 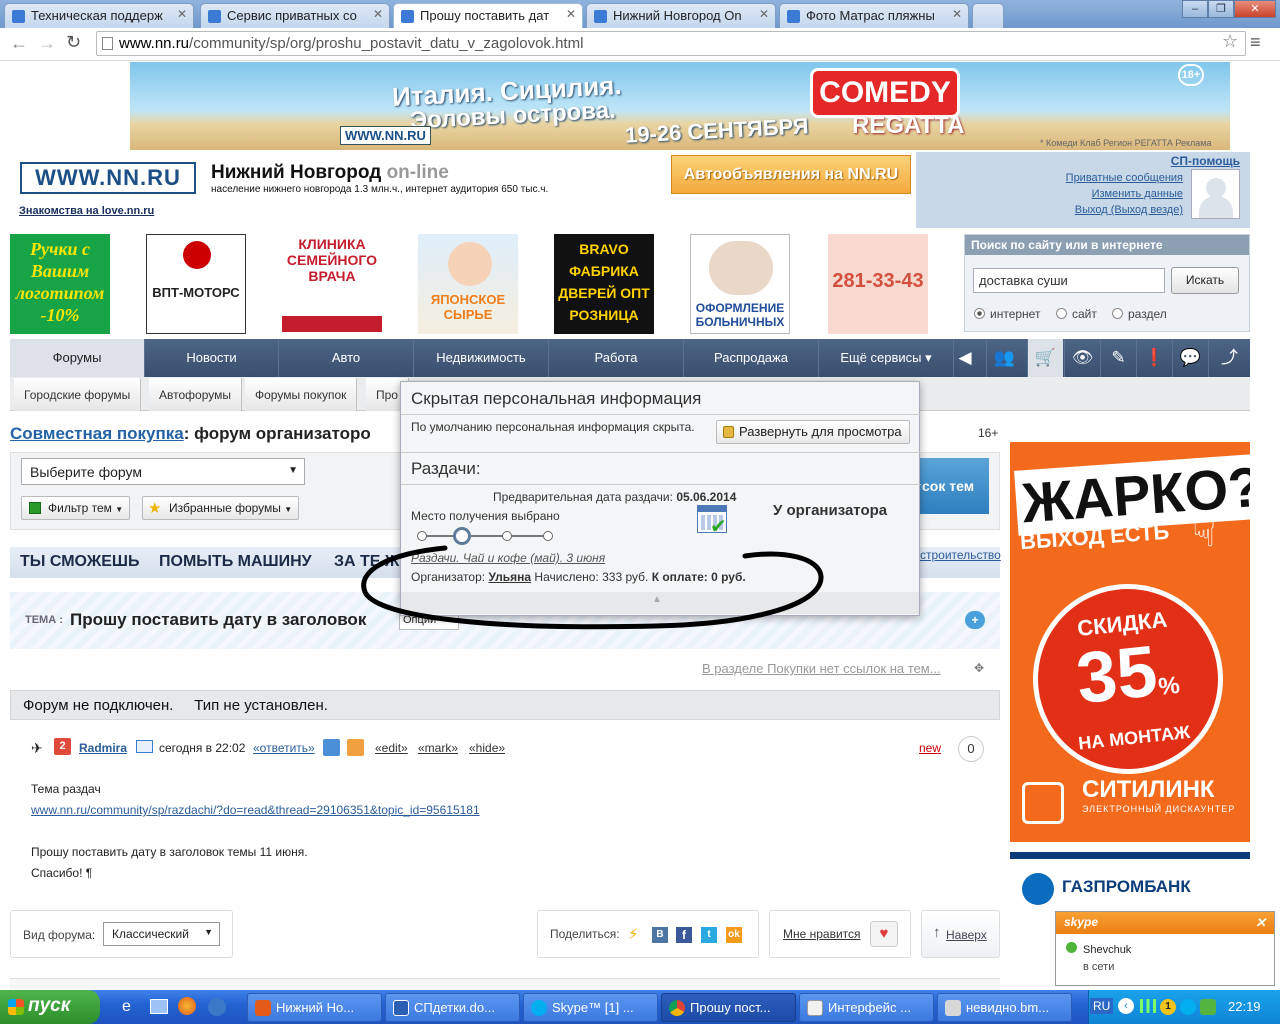 What do you see at coordinates (813, 432) in the screenshot?
I see `expand-button: Развернуть для просмотра` at bounding box center [813, 432].